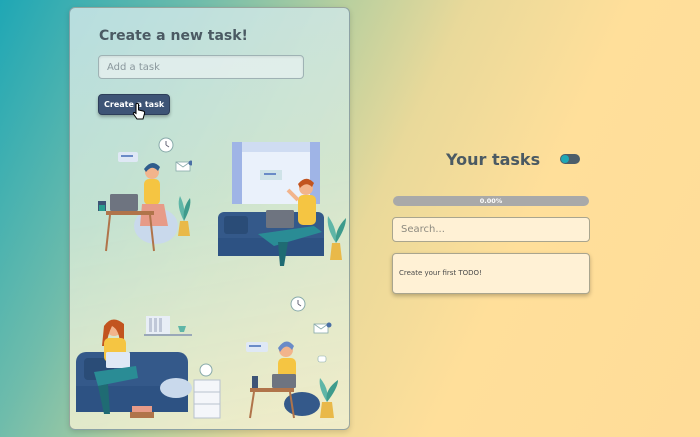 Image resolution: width=700 pixels, height=437 pixels. What do you see at coordinates (145, 194) in the screenshot?
I see `person-laptop-beanbag-illustration` at bounding box center [145, 194].